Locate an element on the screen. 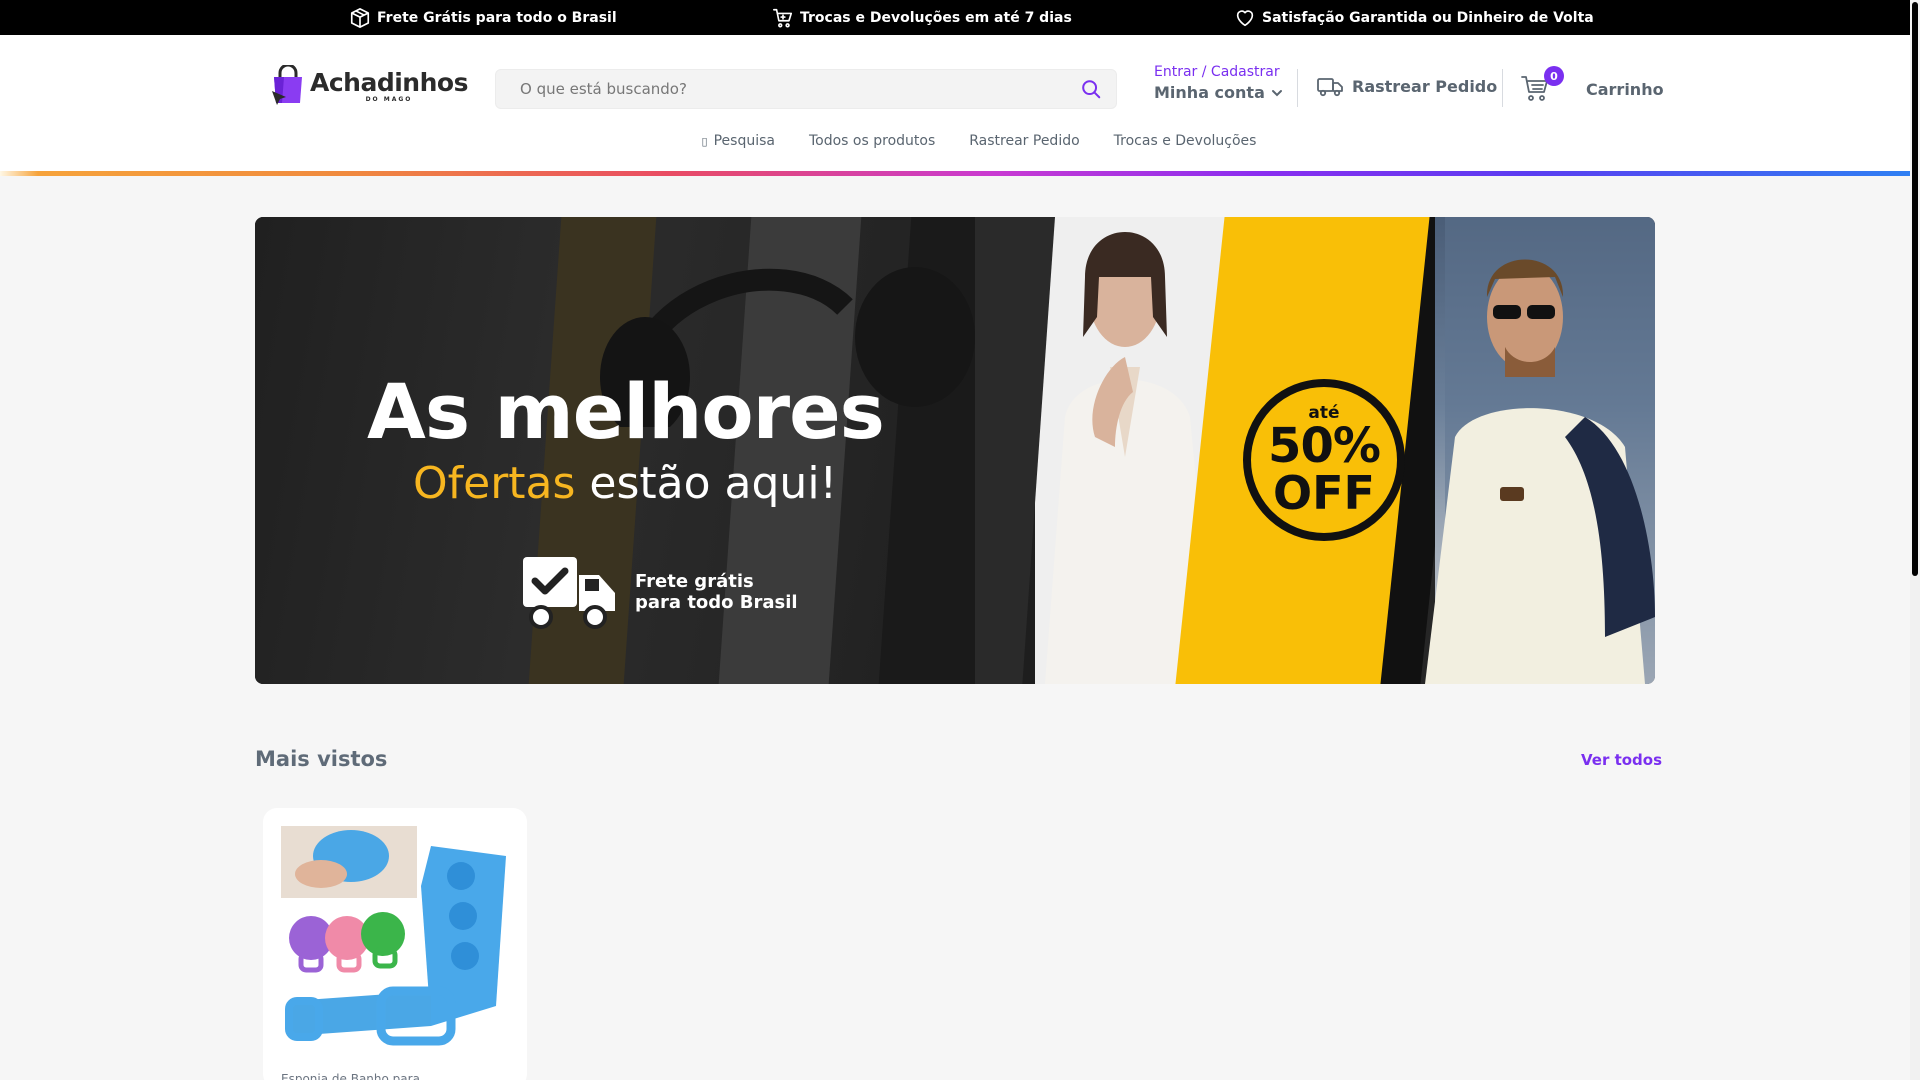 The height and width of the screenshot is (1080, 1920). product-card: Esponja de Banho para is located at coordinates (395, 944).